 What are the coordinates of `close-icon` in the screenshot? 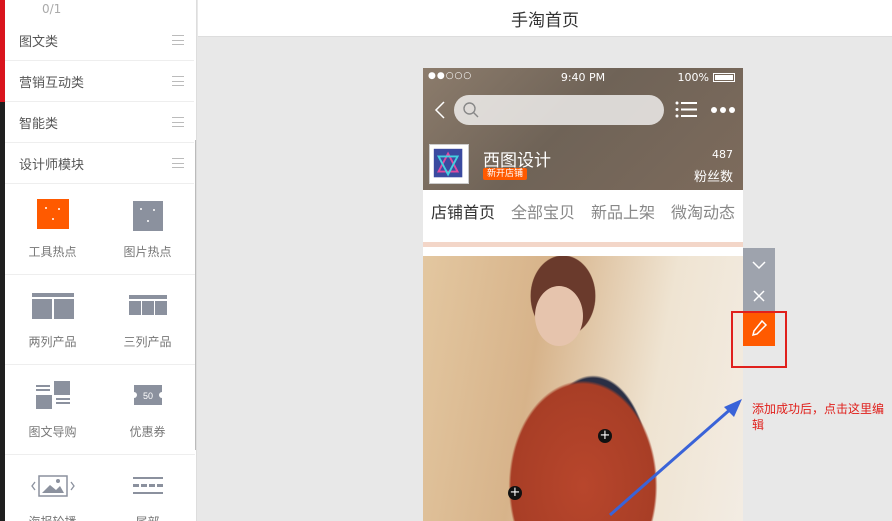 It's located at (759, 296).